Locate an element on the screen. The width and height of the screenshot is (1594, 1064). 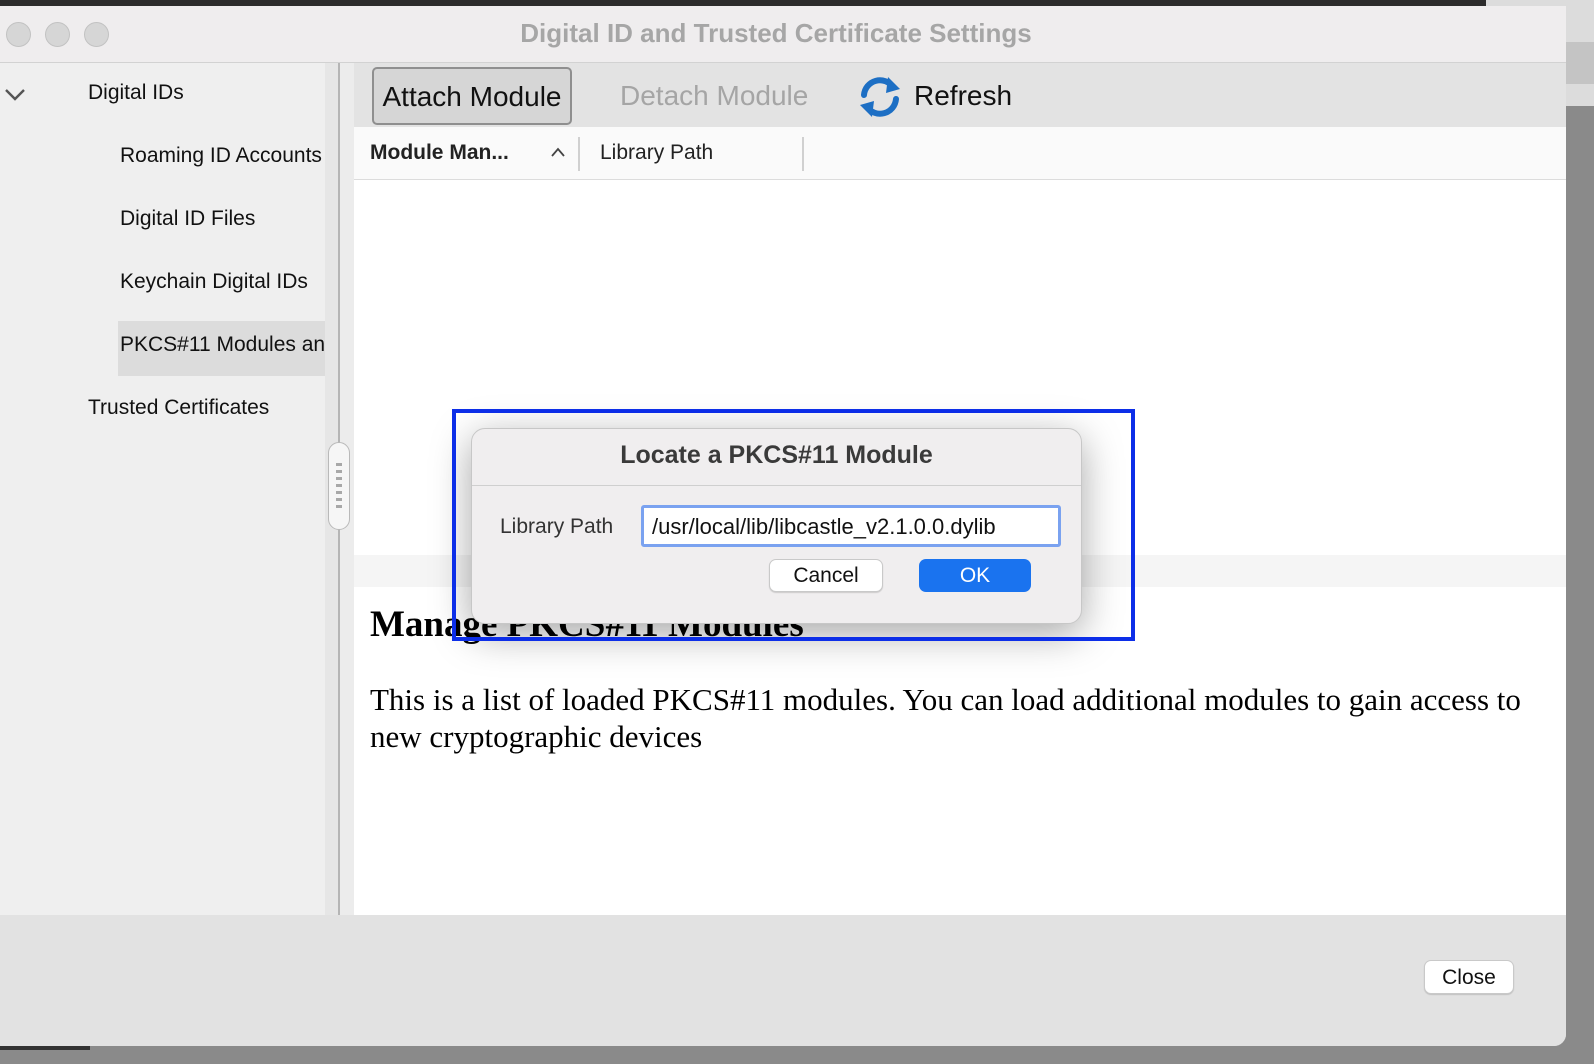
close-button: Close is located at coordinates (1469, 977).